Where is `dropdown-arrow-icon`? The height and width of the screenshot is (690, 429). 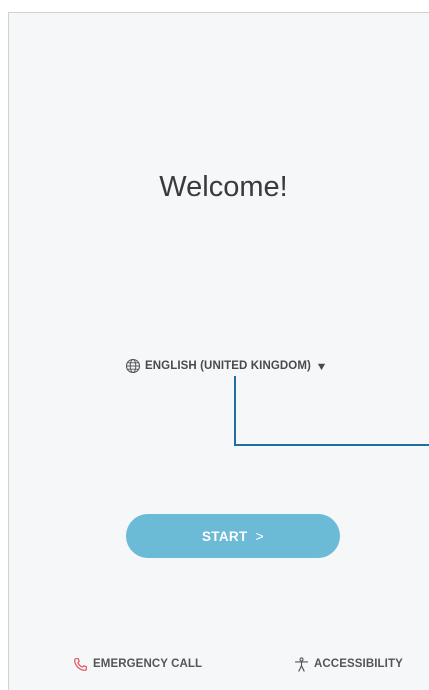 dropdown-arrow-icon is located at coordinates (321, 366).